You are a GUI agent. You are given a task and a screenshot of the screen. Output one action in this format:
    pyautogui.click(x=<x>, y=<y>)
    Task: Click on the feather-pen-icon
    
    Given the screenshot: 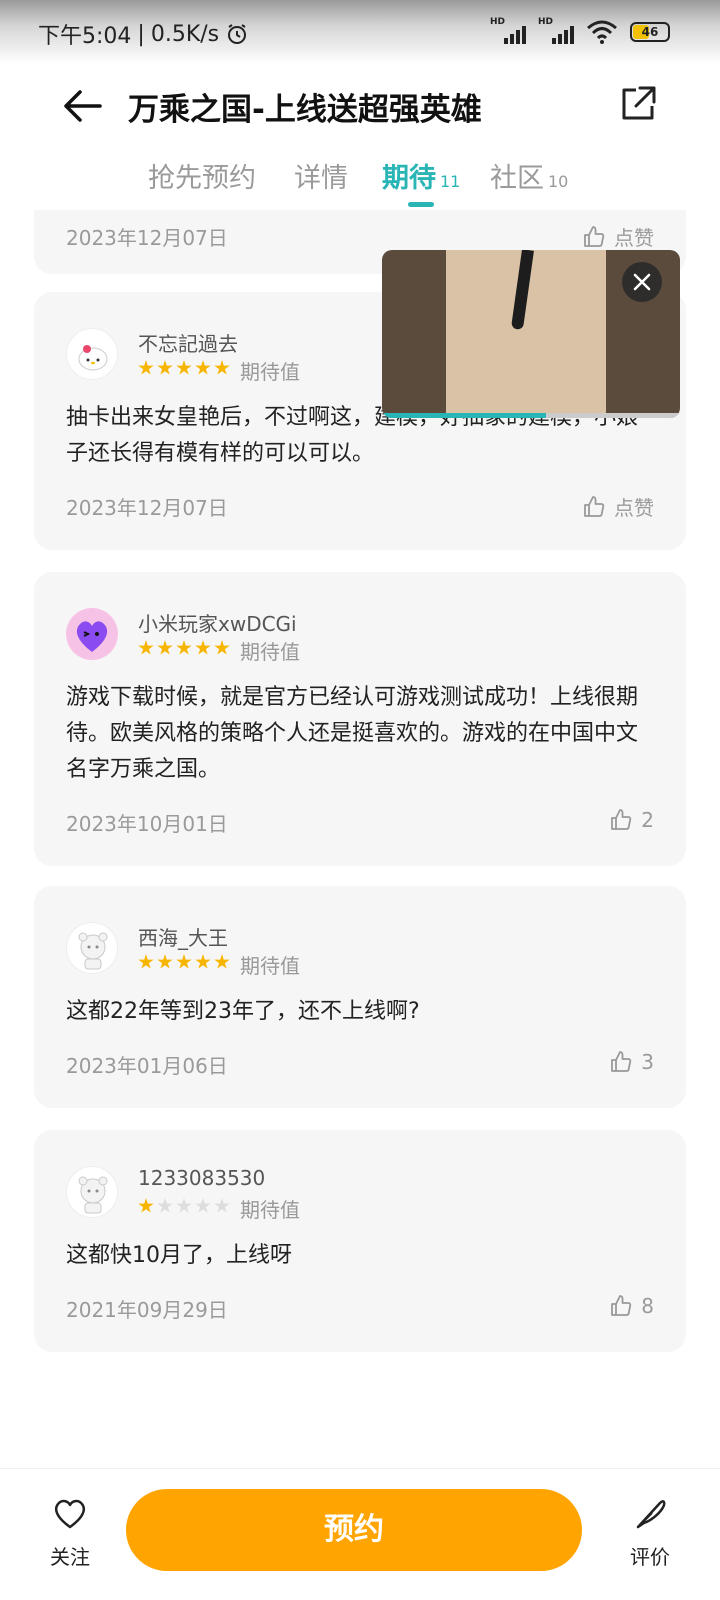 What is the action you would take?
    pyautogui.click(x=651, y=1514)
    